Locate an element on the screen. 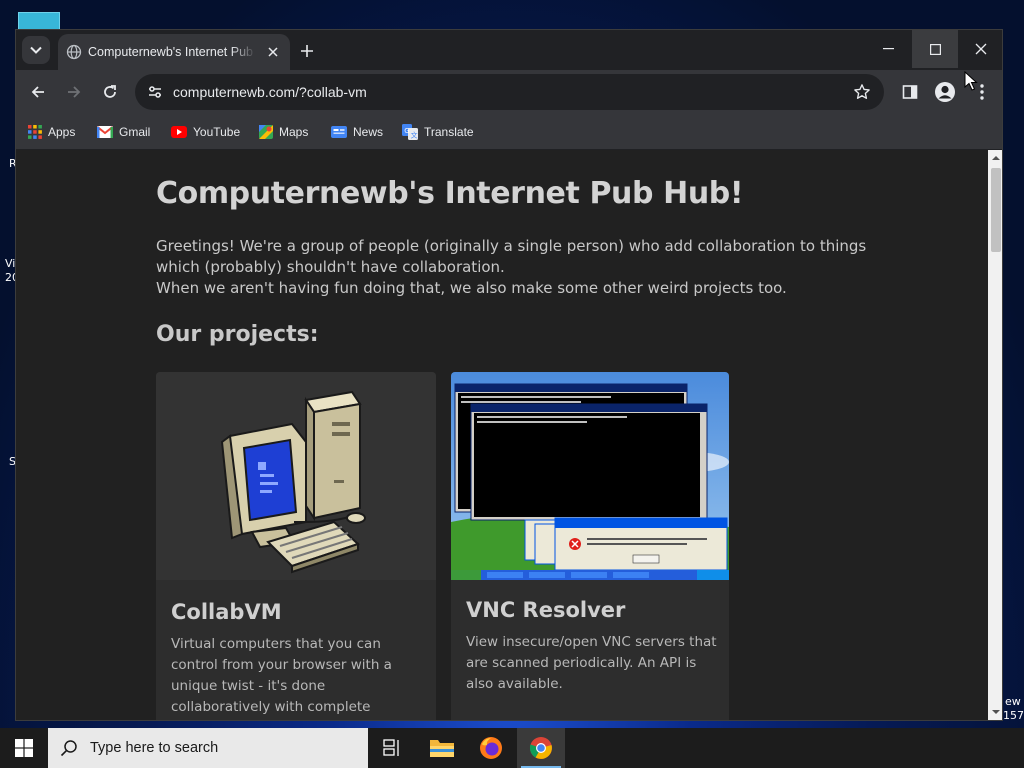  apps-grid-icon is located at coordinates (35, 132).